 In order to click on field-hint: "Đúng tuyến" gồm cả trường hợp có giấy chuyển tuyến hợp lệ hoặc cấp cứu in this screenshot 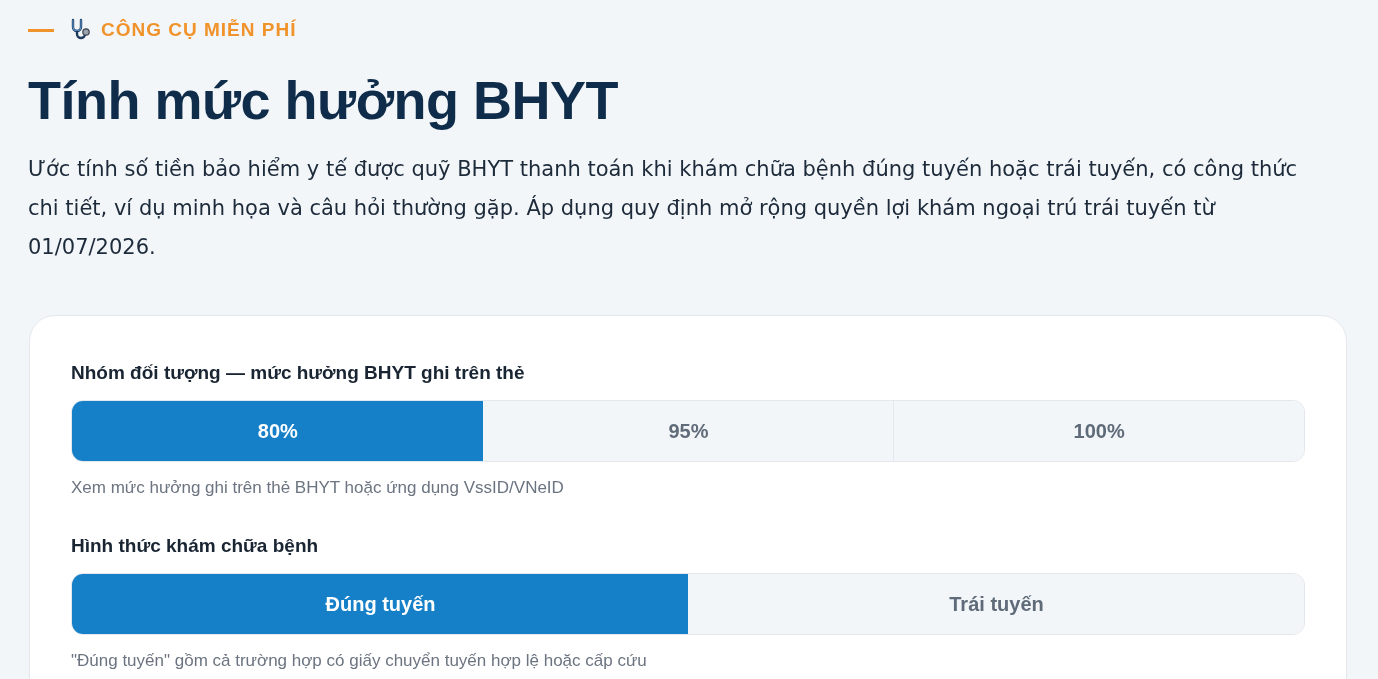, I will do `click(359, 661)`.